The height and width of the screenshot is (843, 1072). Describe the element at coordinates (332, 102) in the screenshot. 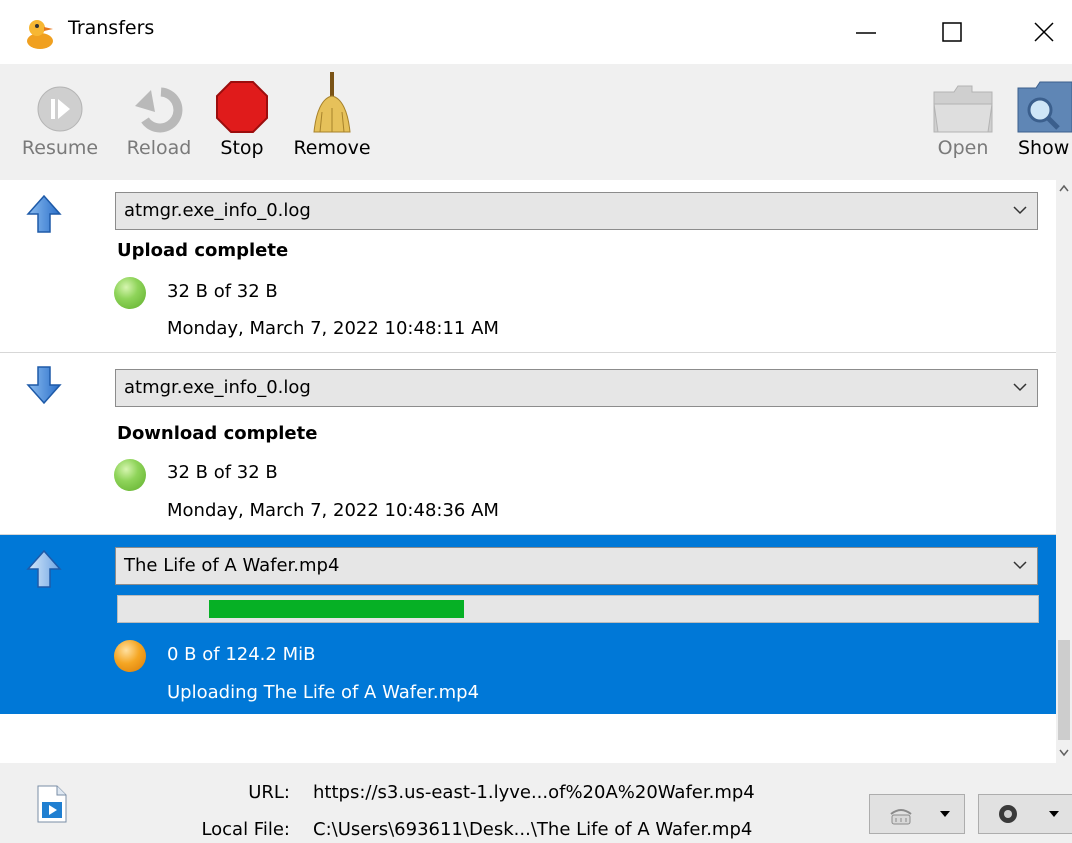

I see `broom-icon` at that location.